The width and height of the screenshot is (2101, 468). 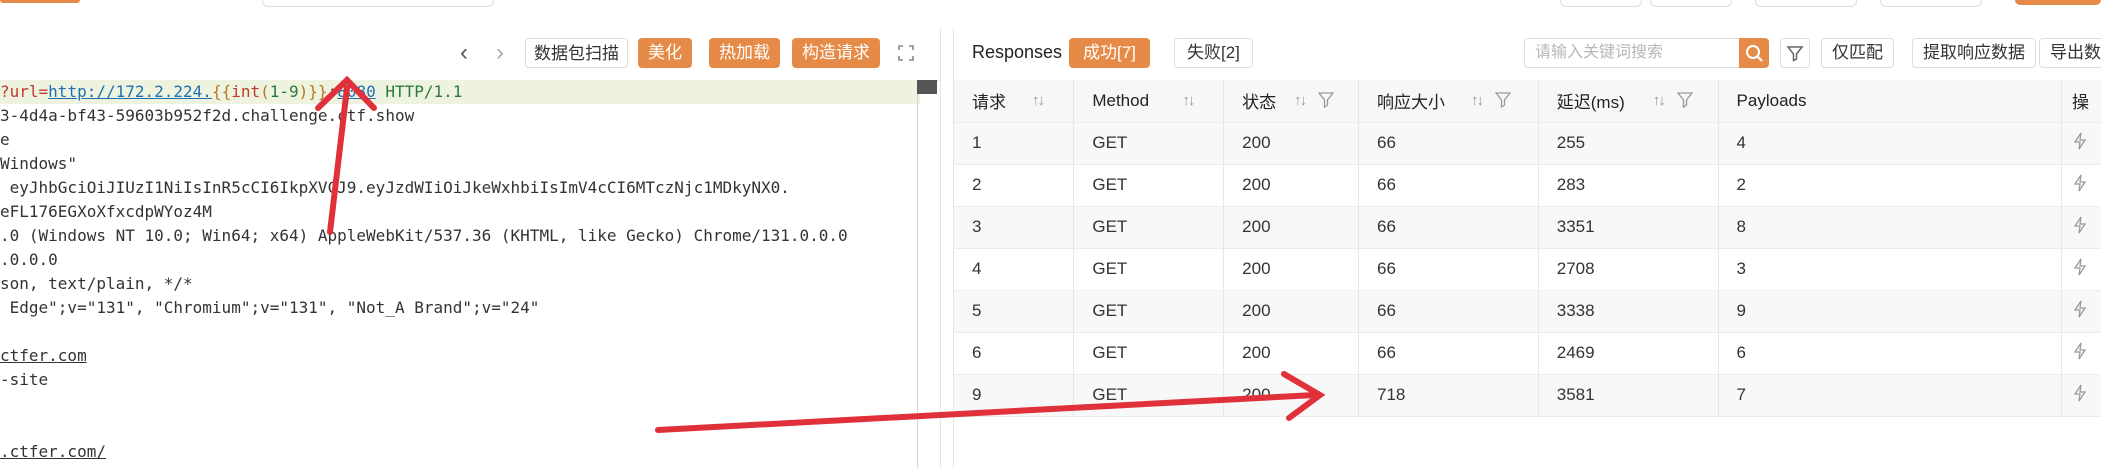 I want to click on tab-failed: 失败[2], so click(x=1213, y=53).